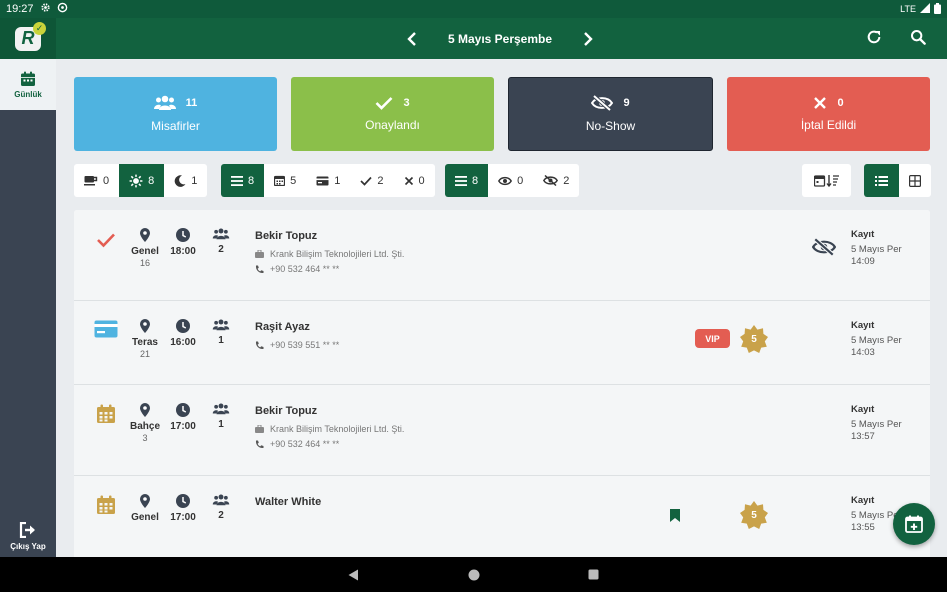 Image resolution: width=947 pixels, height=592 pixels. Describe the element at coordinates (305, 444) in the screenshot. I see `phone-number: +90 532 464 ** **` at that location.